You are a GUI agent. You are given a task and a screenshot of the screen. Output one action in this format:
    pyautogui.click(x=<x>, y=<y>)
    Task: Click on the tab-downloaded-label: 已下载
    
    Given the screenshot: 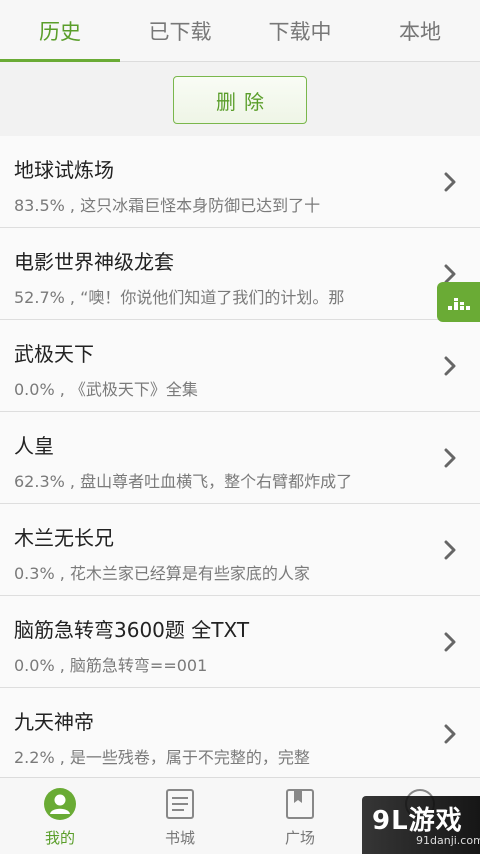 What is the action you would take?
    pyautogui.click(x=180, y=31)
    